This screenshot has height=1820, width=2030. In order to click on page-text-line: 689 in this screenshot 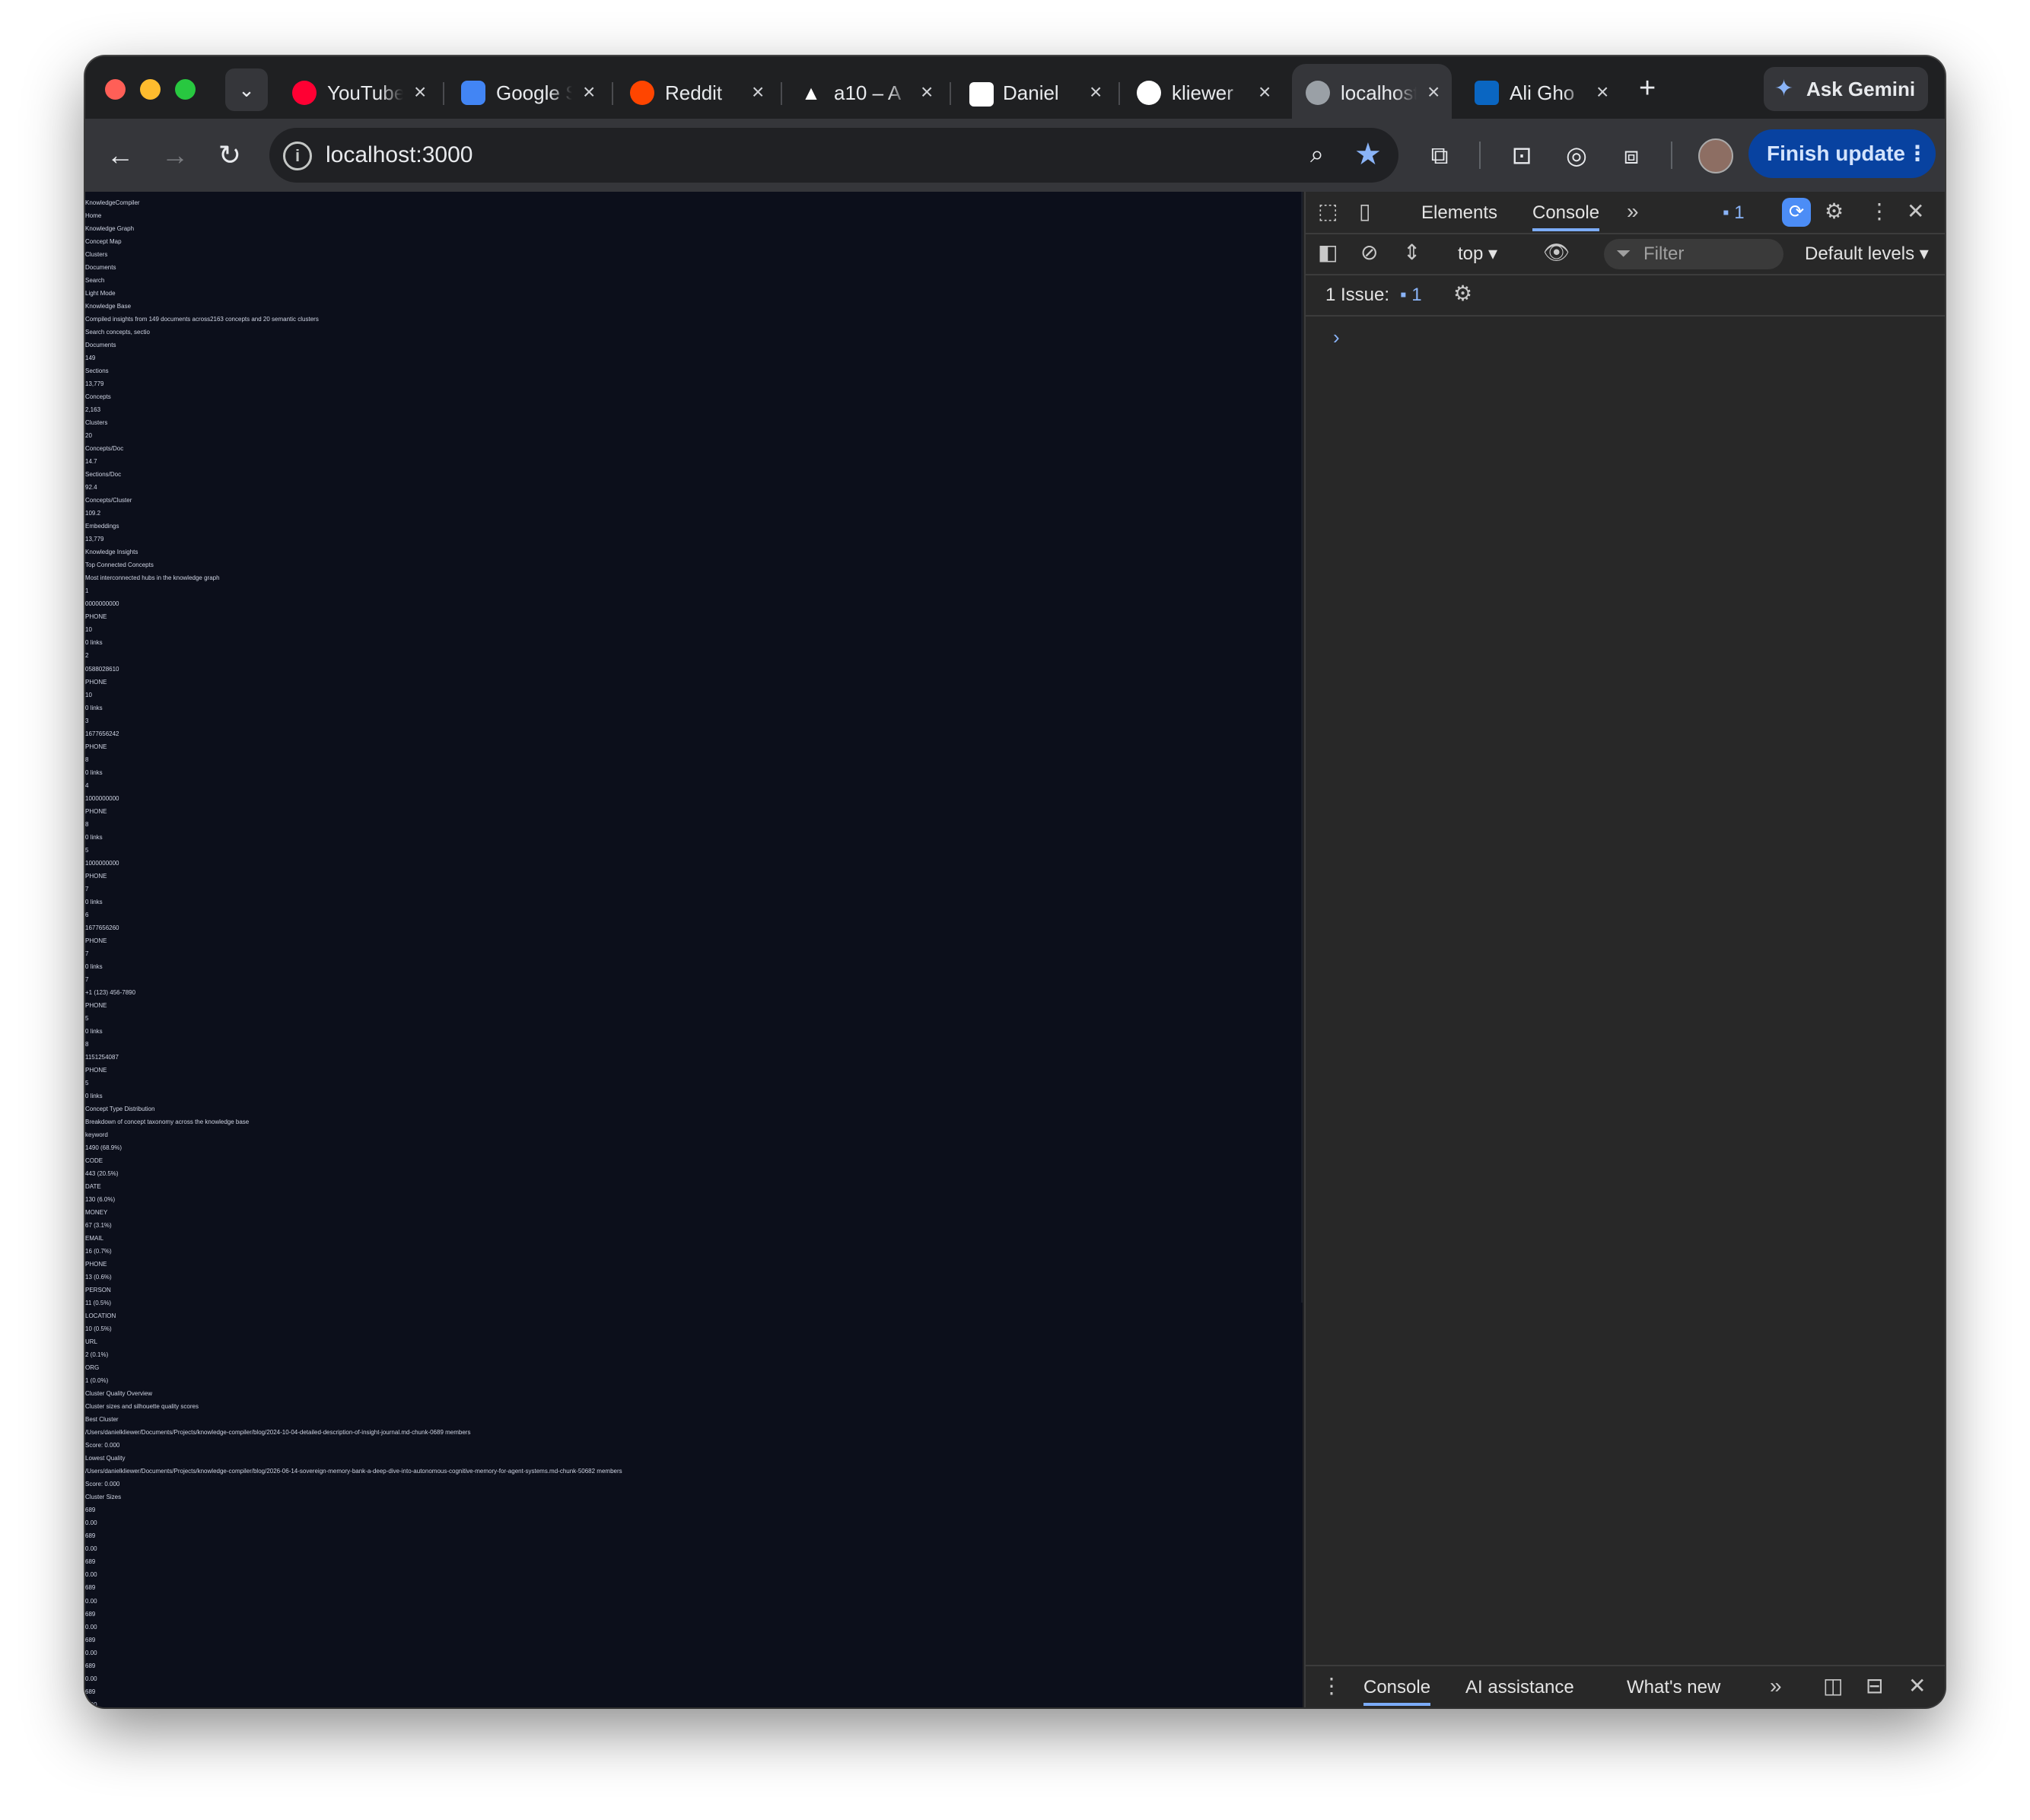, I will do `click(90, 1692)`.